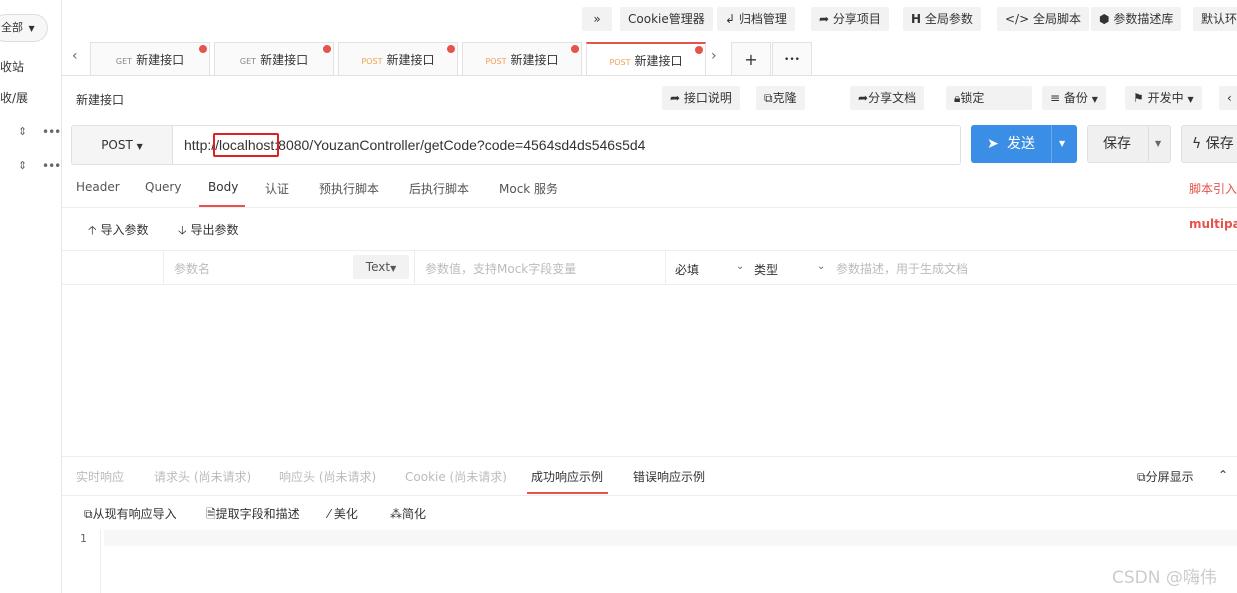  What do you see at coordinates (792, 59) in the screenshot?
I see `tab-more-button: •••` at bounding box center [792, 59].